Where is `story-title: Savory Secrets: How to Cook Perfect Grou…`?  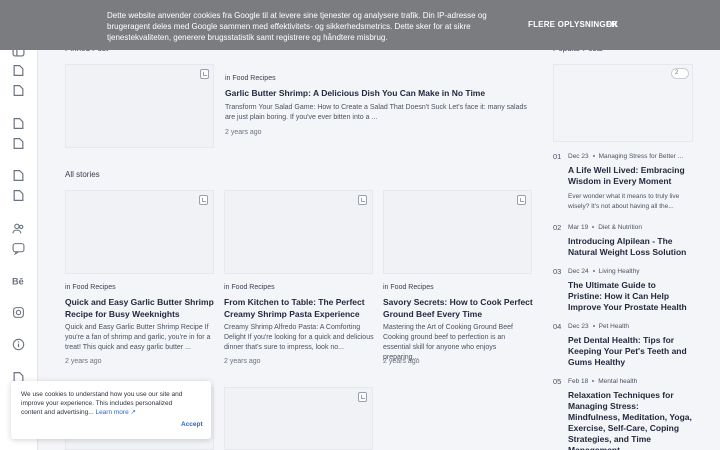 story-title: Savory Secrets: How to Cook Perfect Grou… is located at coordinates (458, 308).